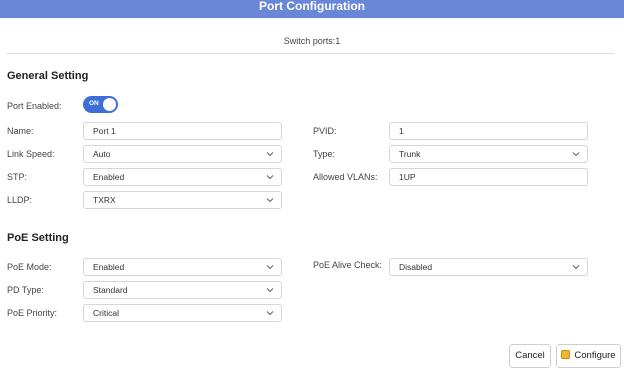 This screenshot has height=376, width=624. Describe the element at coordinates (31, 154) in the screenshot. I see `link-speed-label: Link Speed:` at that location.